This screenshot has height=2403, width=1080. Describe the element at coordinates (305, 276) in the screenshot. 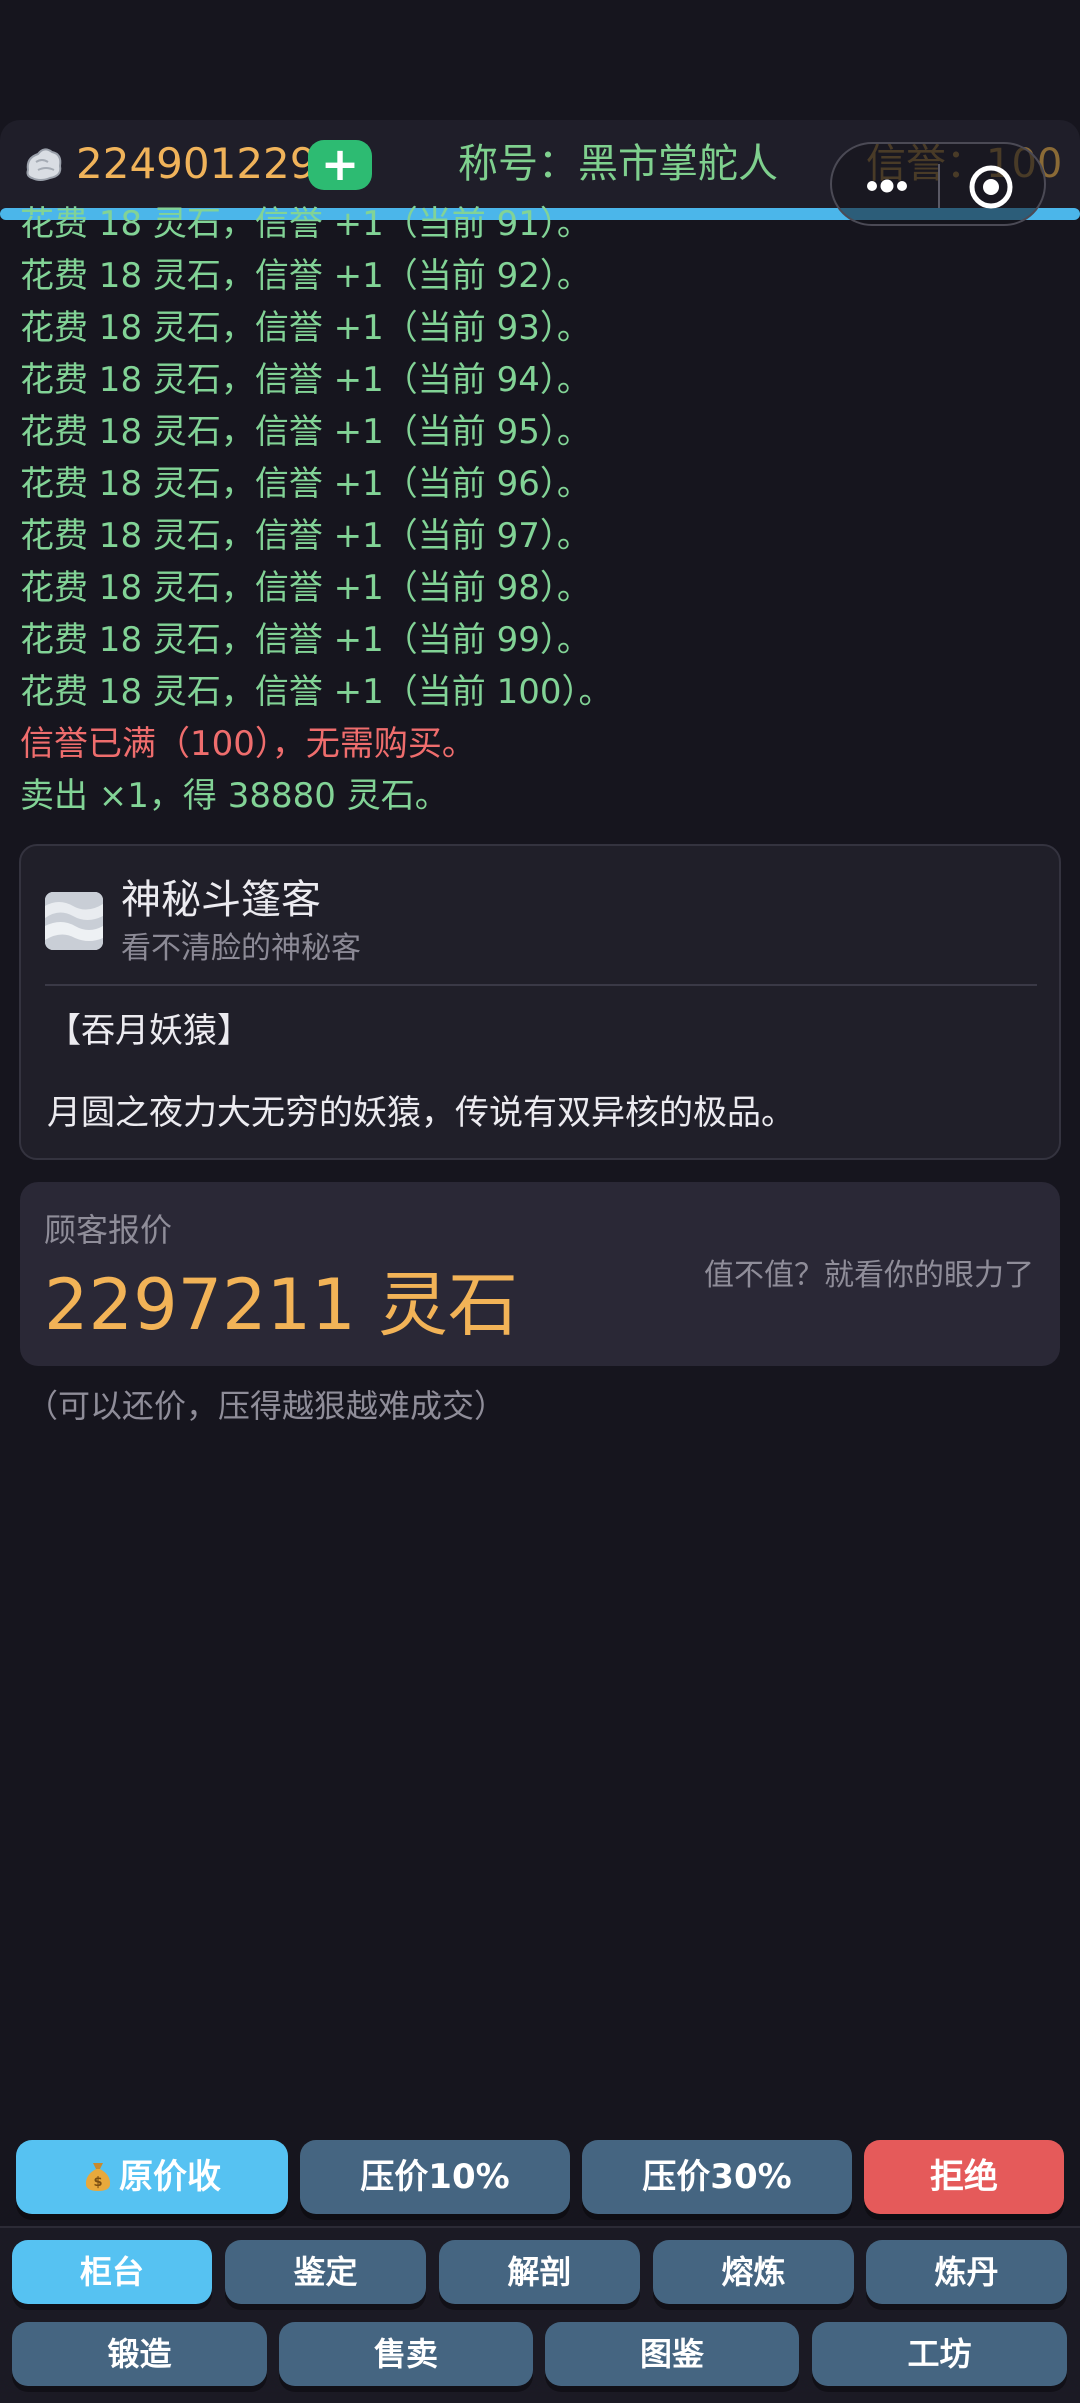

I see `log-line: 花费 18 灵石，信誉 +1（当前 92）。` at that location.